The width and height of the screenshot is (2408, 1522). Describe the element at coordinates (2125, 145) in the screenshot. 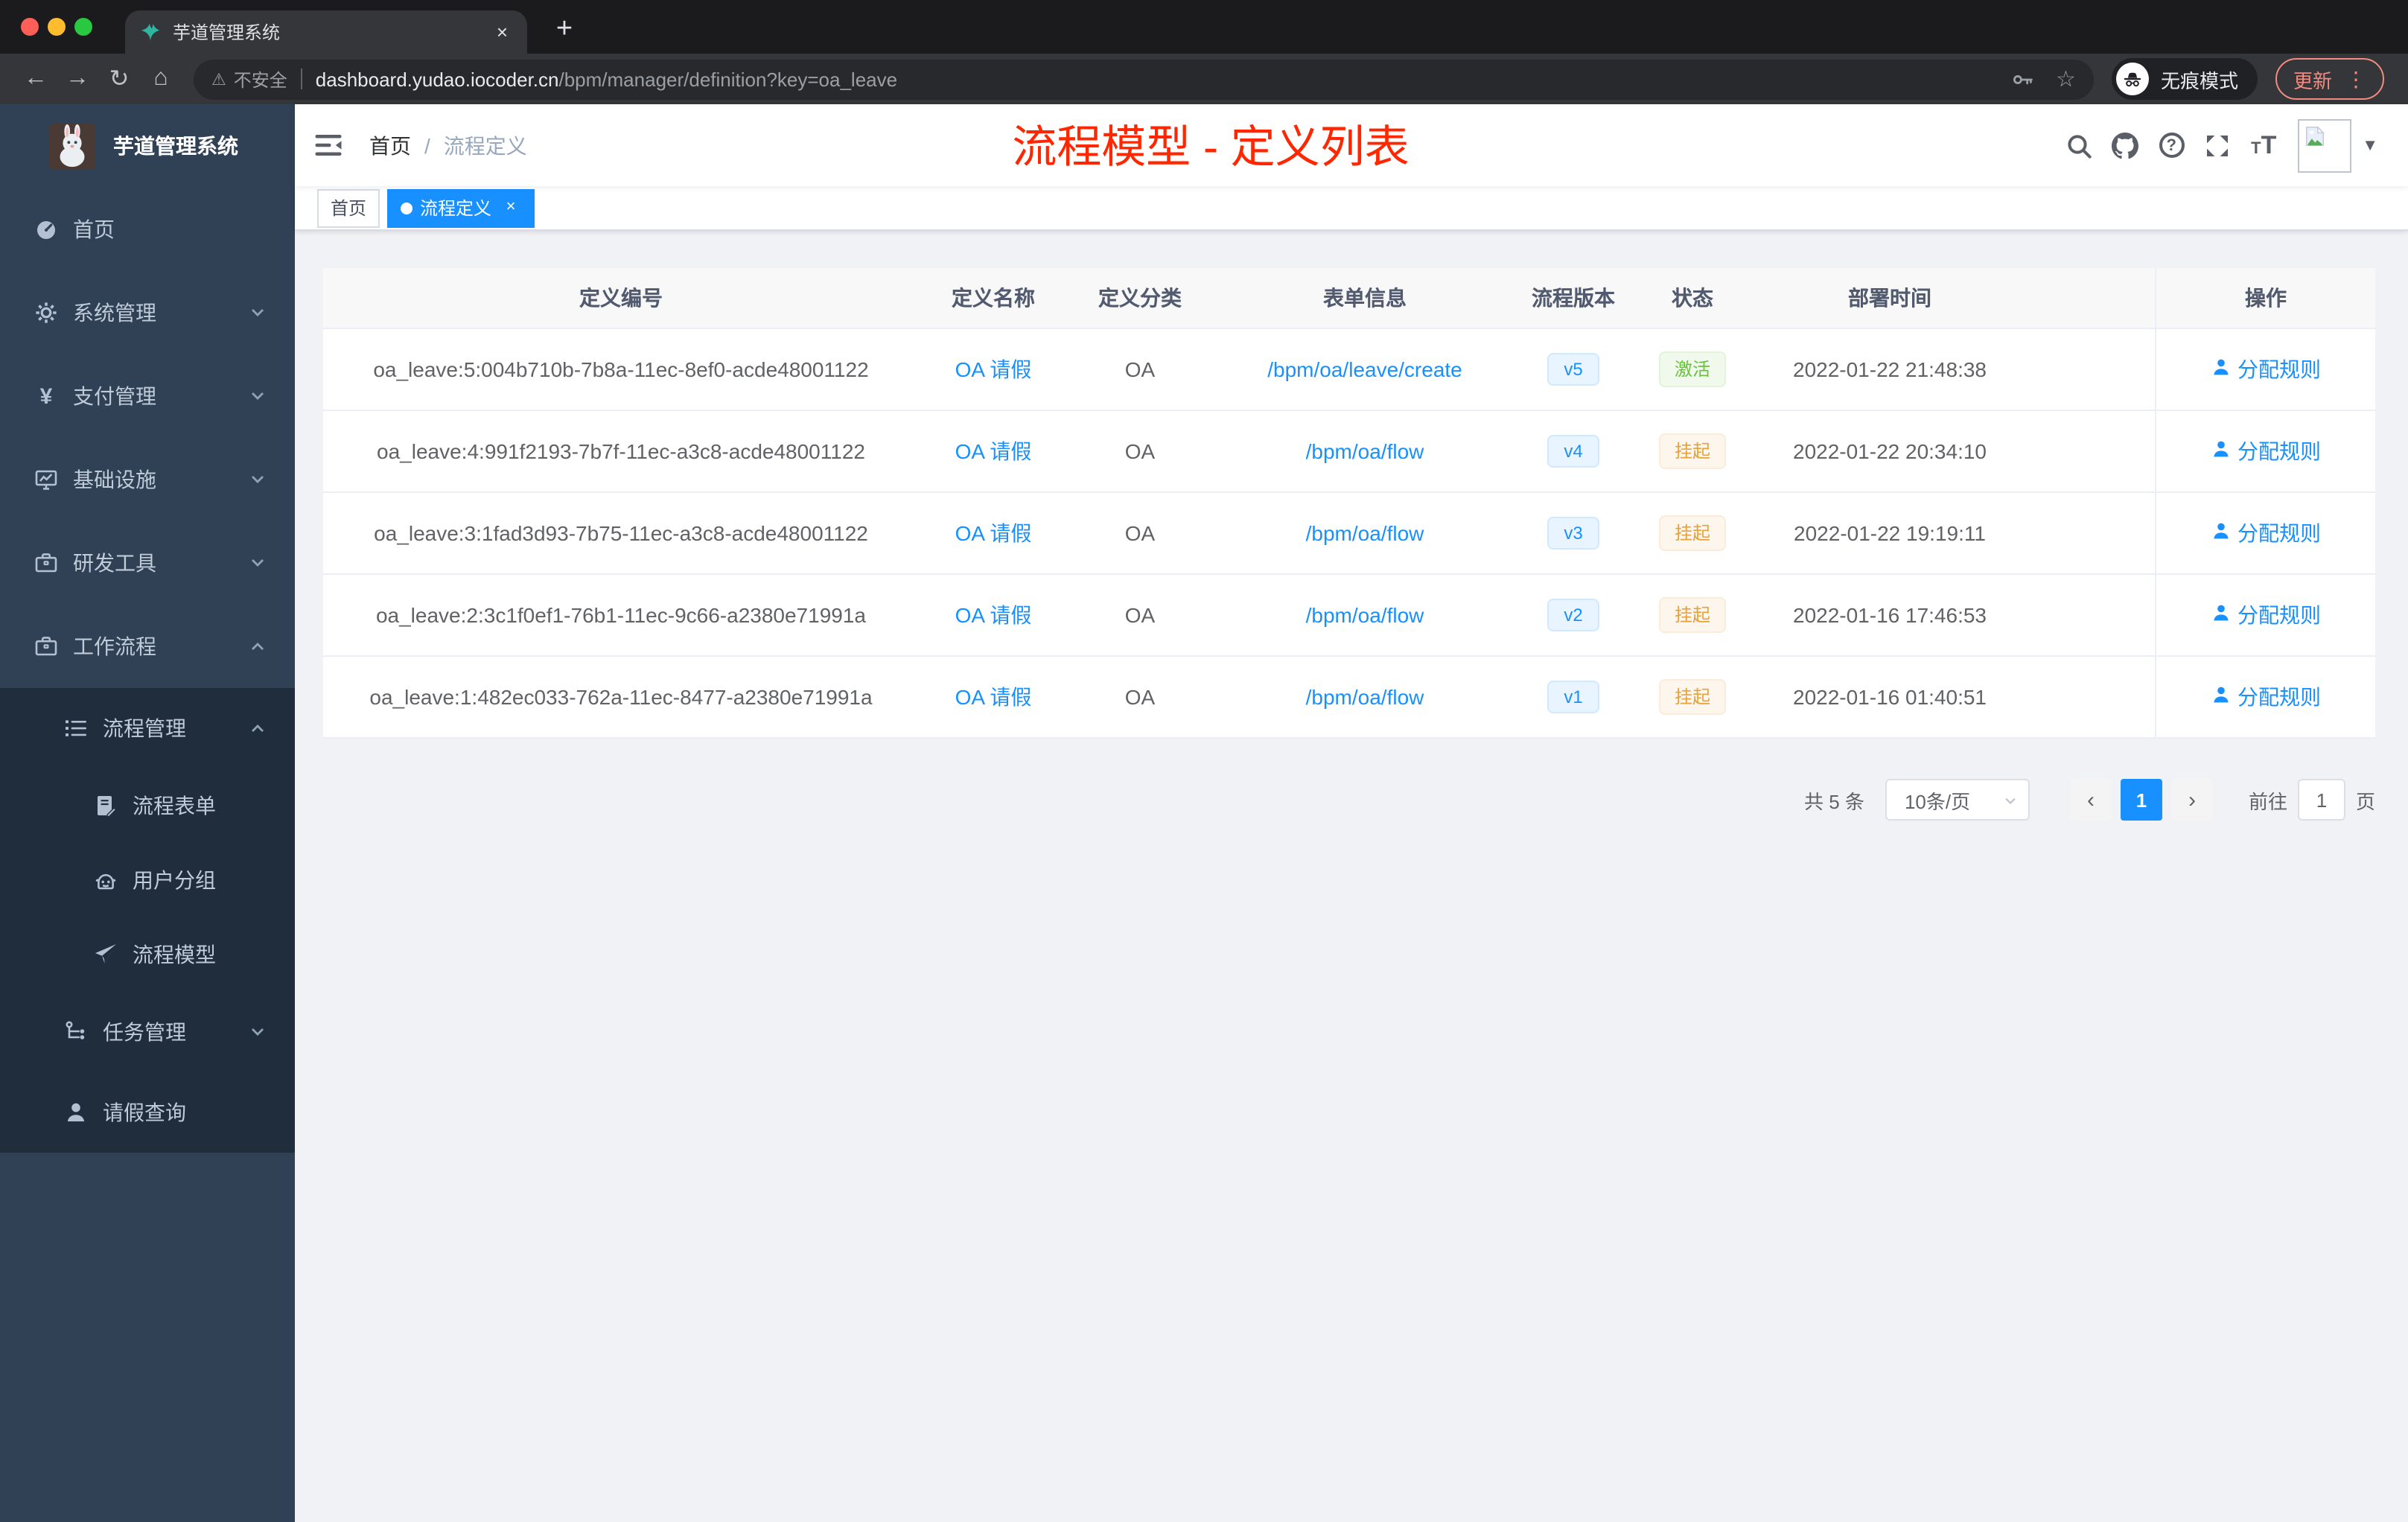

I see `github-icon` at that location.